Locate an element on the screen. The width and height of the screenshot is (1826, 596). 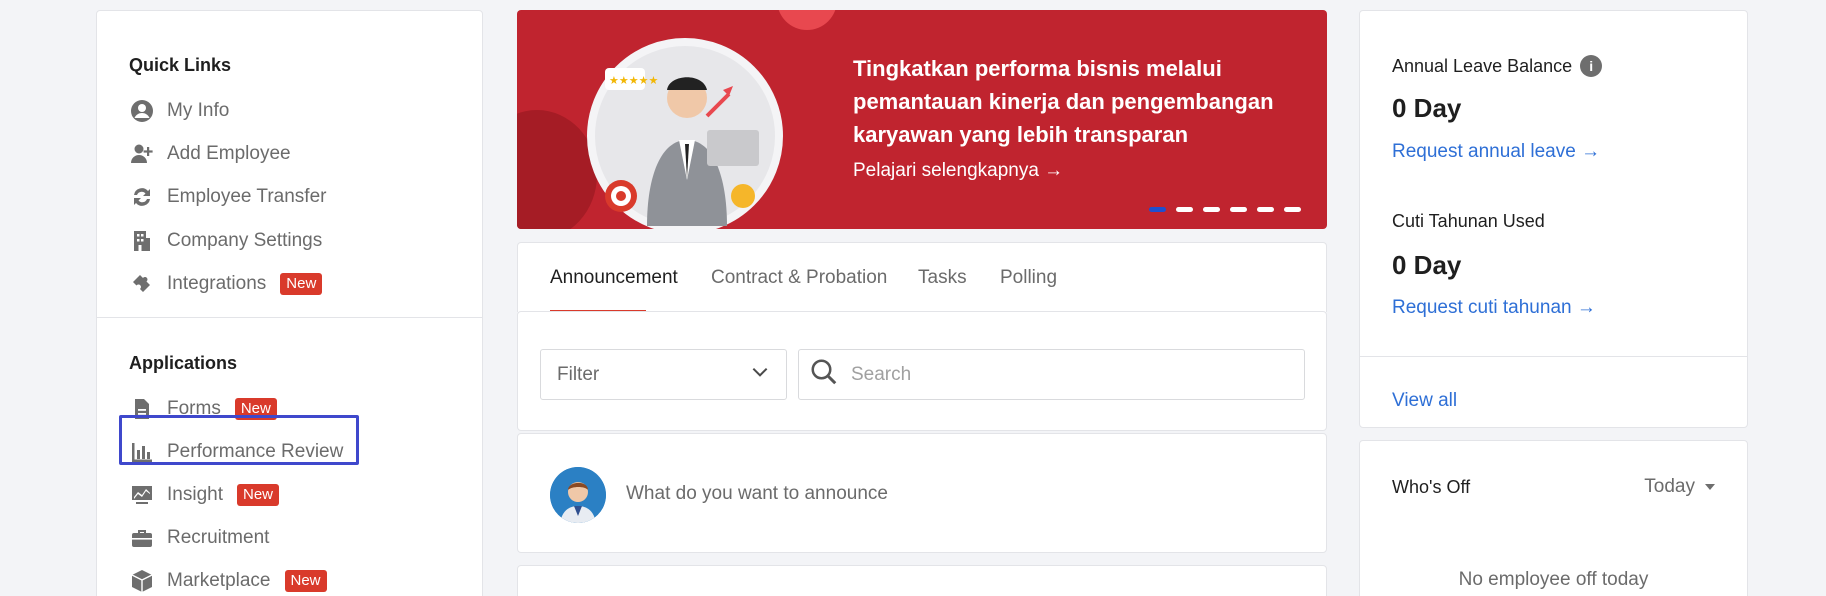
quick-link-integrations: Integrations New is located at coordinates (226, 284).